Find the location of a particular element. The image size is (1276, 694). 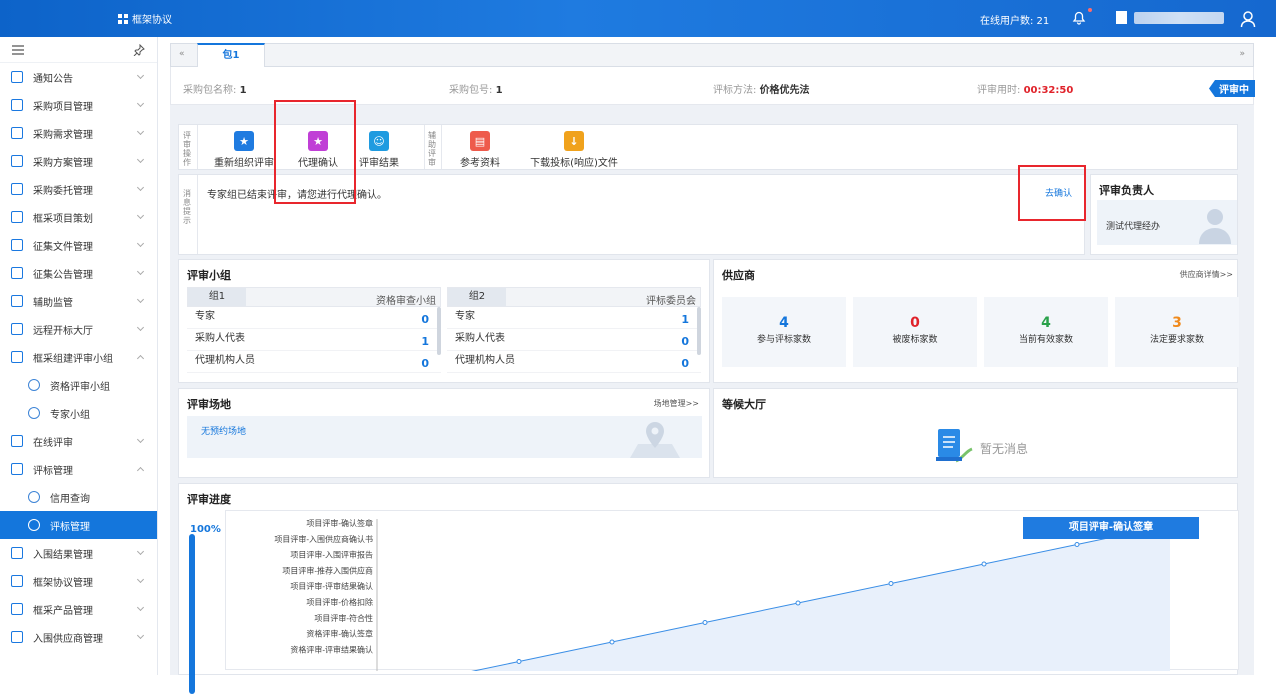

sidebar-item: 远程开标大厅 is located at coordinates (78, 329).